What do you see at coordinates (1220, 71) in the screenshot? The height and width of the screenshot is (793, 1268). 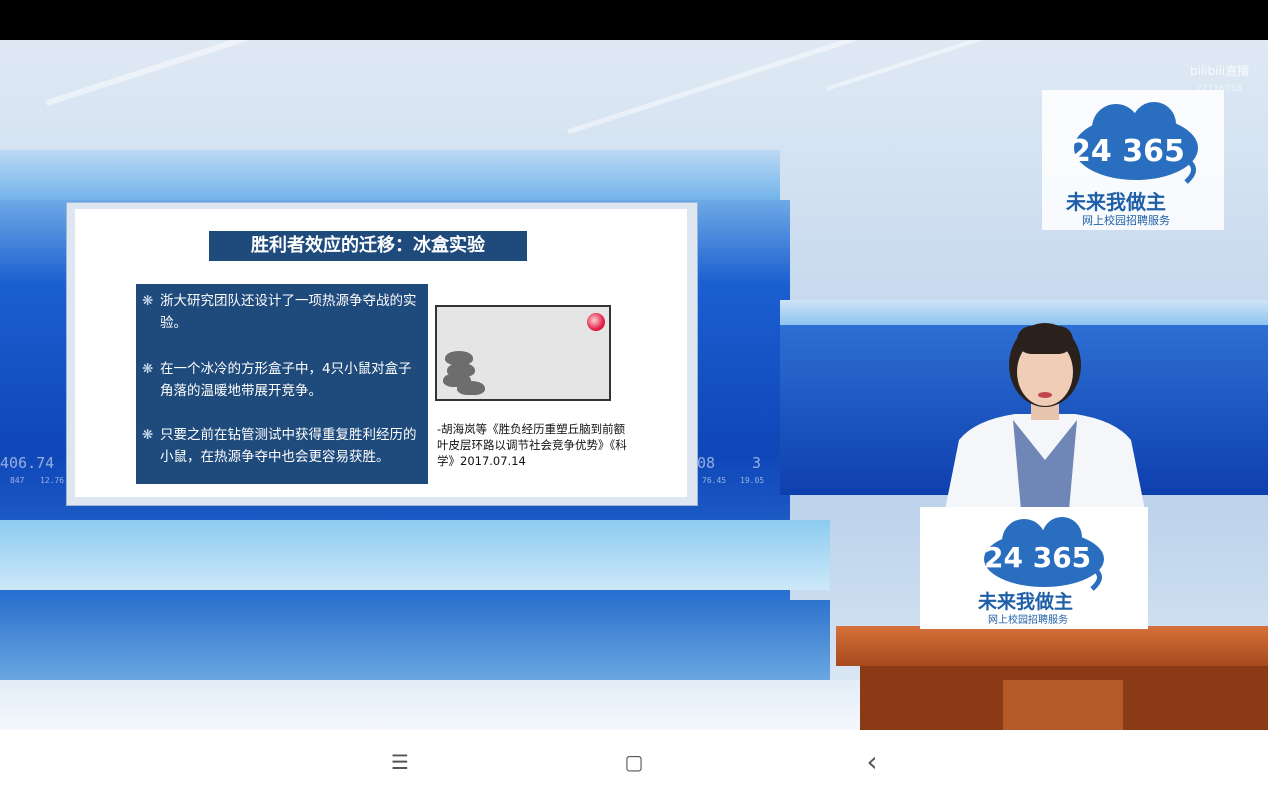 I see `watermark-brand: bilibili直播` at bounding box center [1220, 71].